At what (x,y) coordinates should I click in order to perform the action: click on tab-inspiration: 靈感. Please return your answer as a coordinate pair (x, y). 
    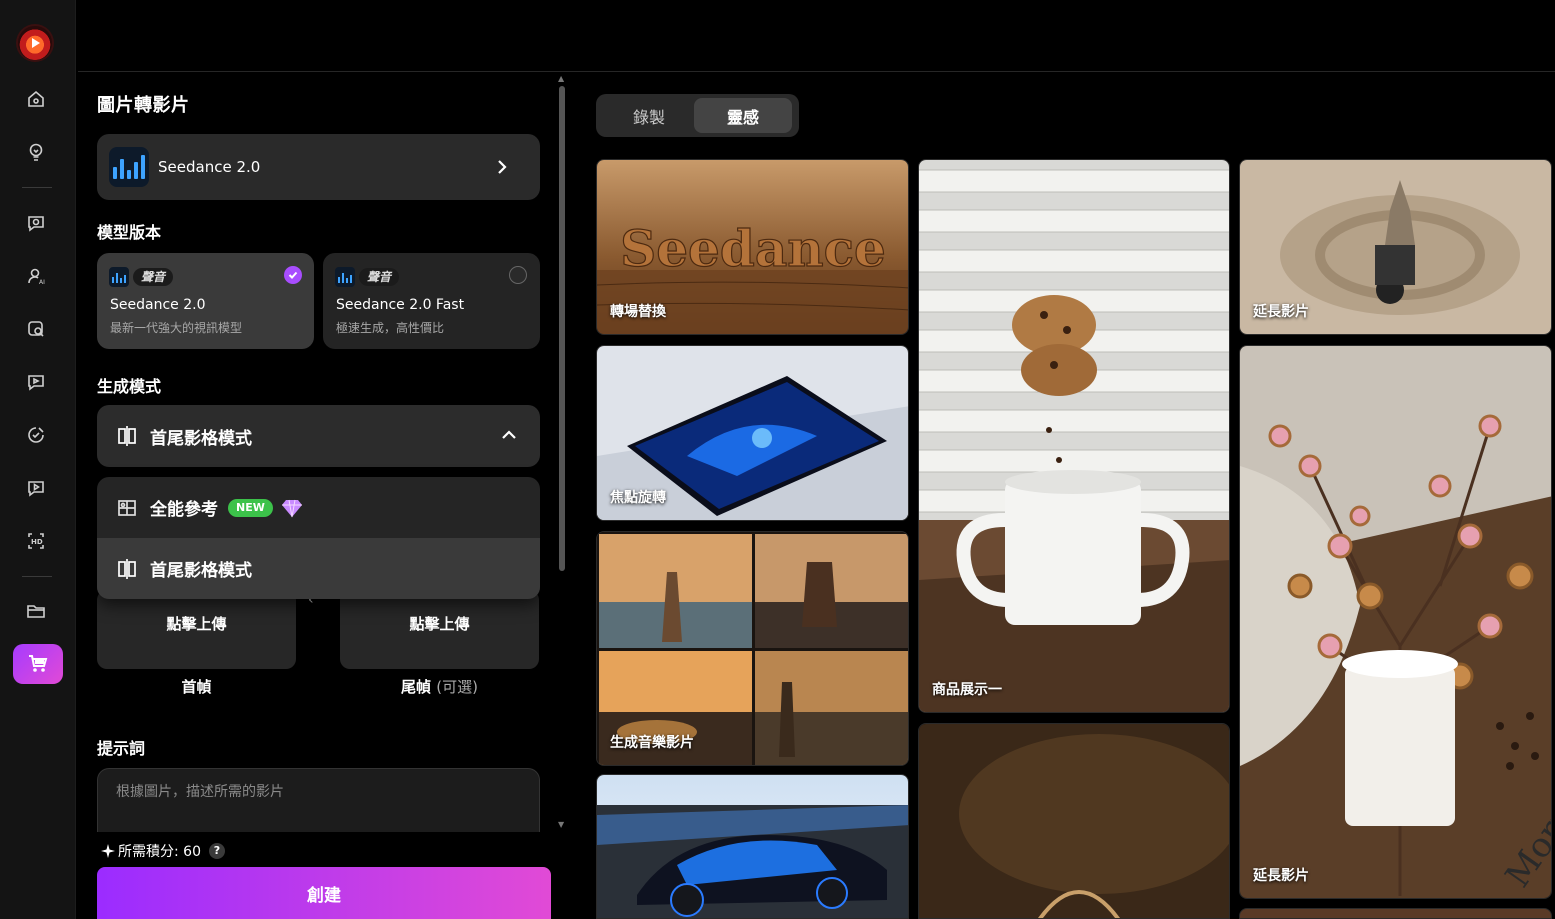
    Looking at the image, I should click on (743, 115).